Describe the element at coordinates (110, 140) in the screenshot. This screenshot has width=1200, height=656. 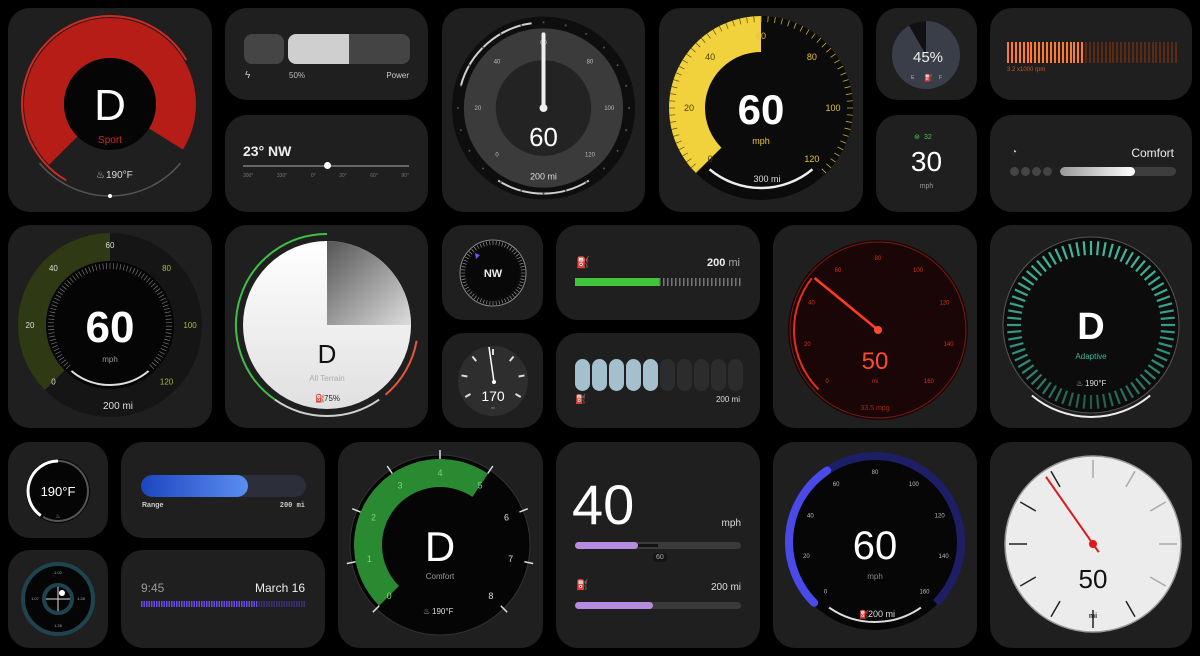
I see `drive-mode-label: Sport` at that location.